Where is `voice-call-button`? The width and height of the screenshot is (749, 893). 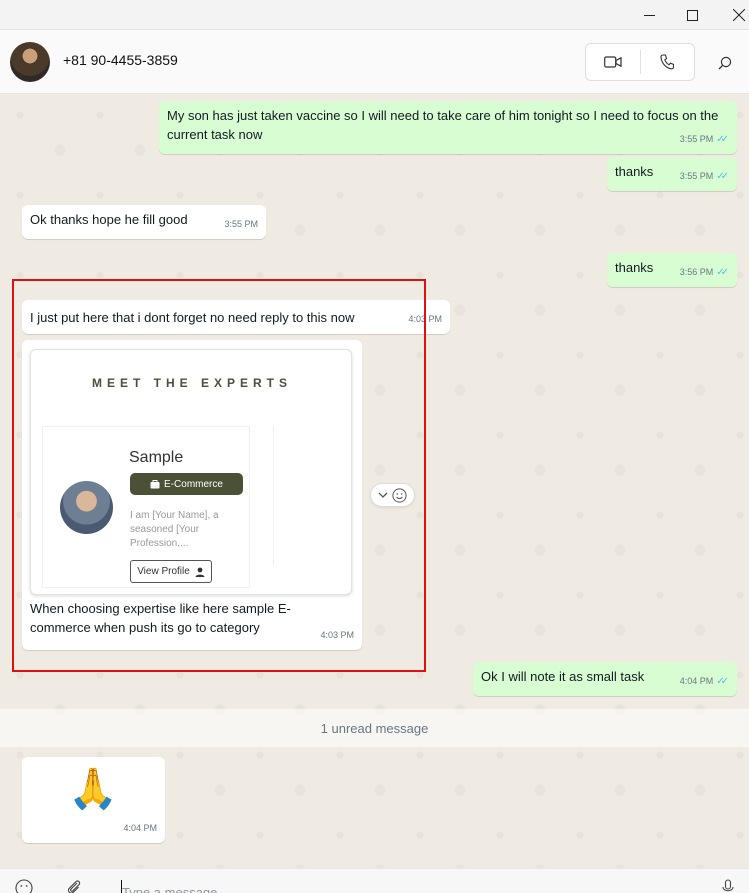
voice-call-button is located at coordinates (667, 62).